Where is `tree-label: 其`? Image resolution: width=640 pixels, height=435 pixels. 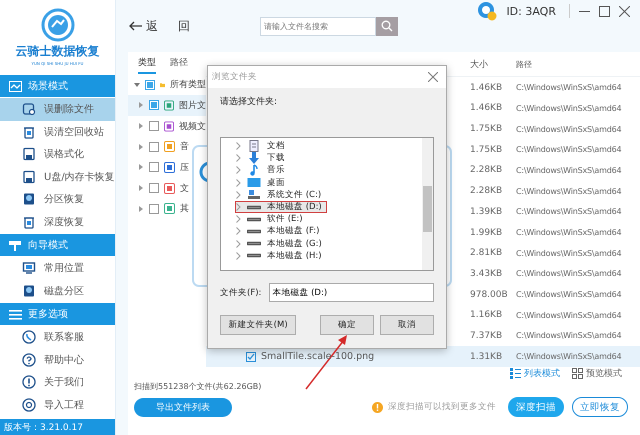
tree-label: 其 is located at coordinates (184, 209).